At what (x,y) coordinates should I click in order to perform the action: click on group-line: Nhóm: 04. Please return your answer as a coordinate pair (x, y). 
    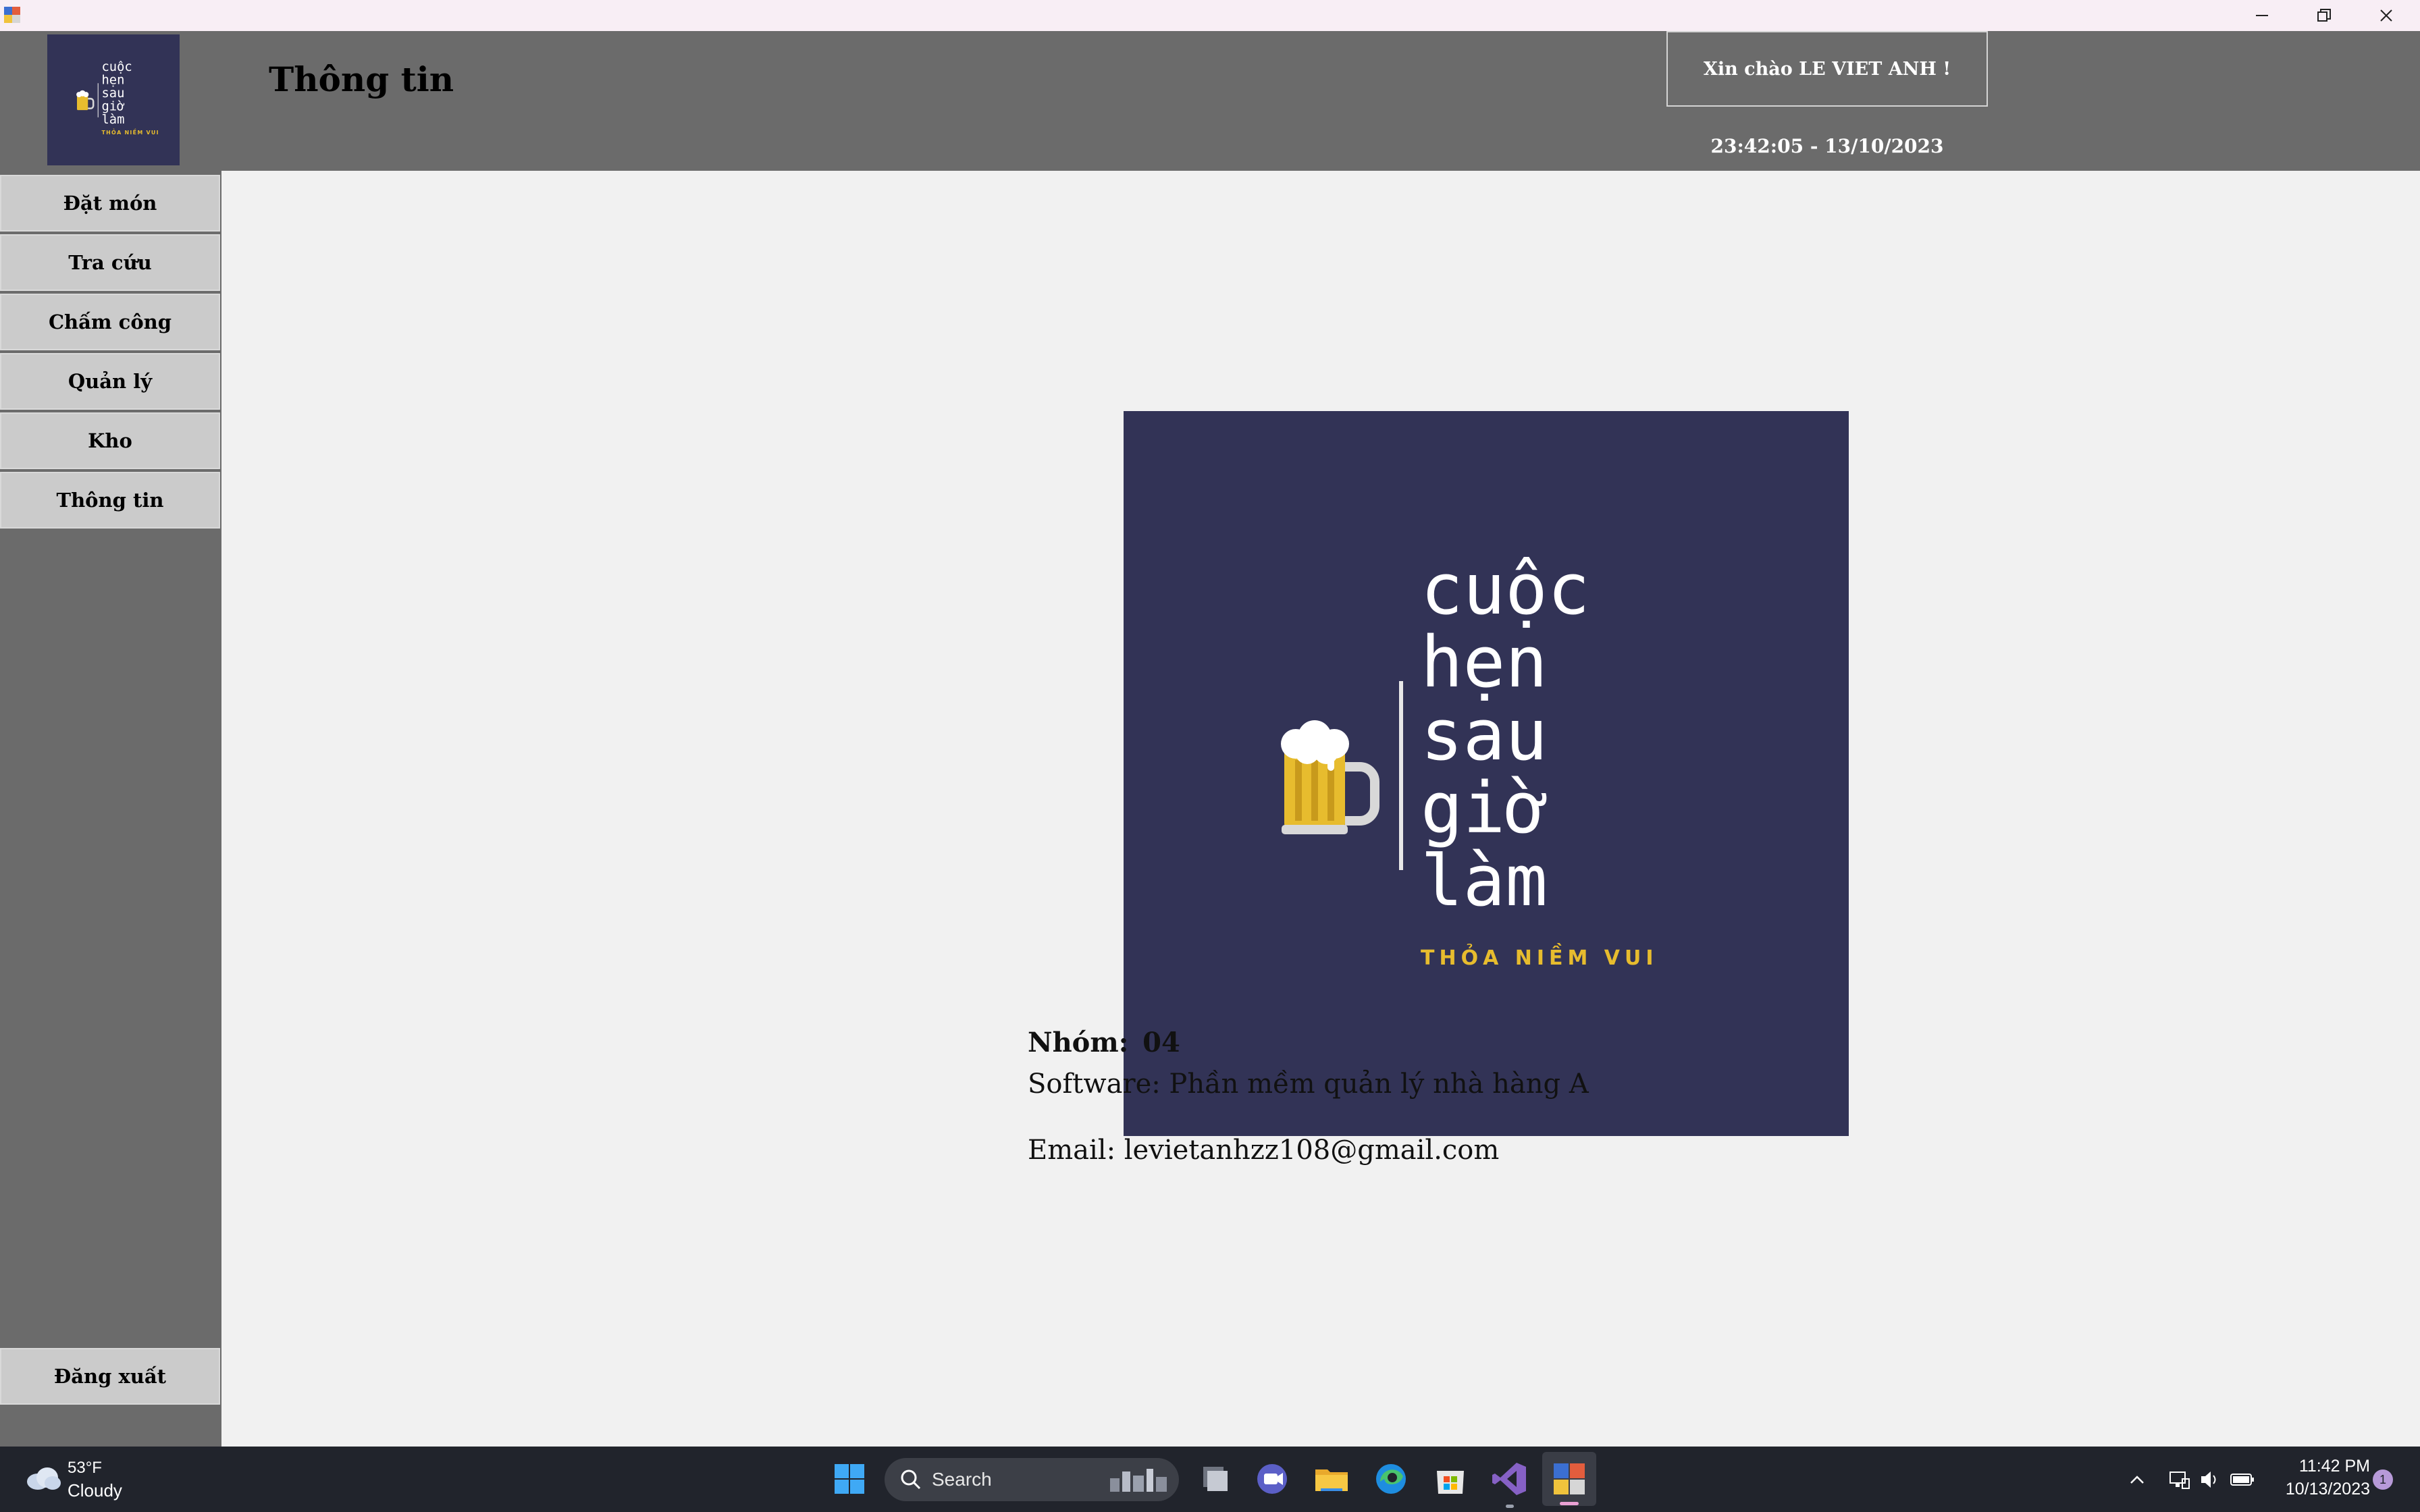
    Looking at the image, I should click on (1104, 1042).